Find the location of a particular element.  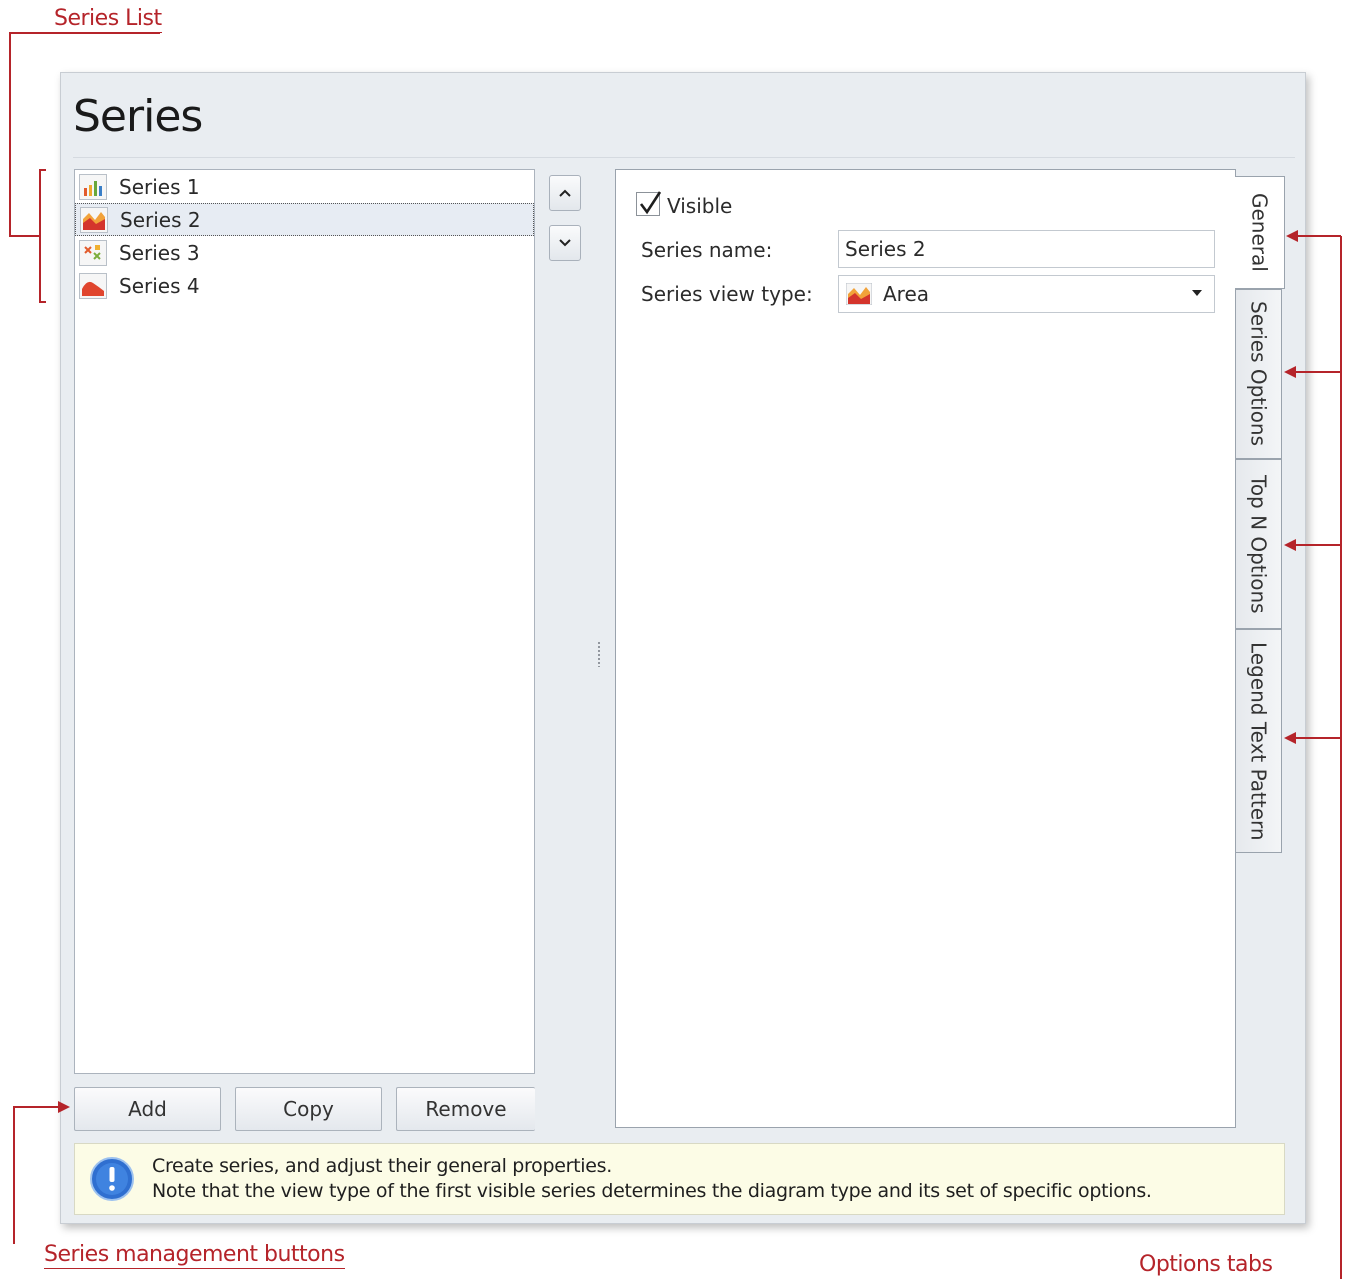

view-type-dropdown: Area is located at coordinates (1026, 294).